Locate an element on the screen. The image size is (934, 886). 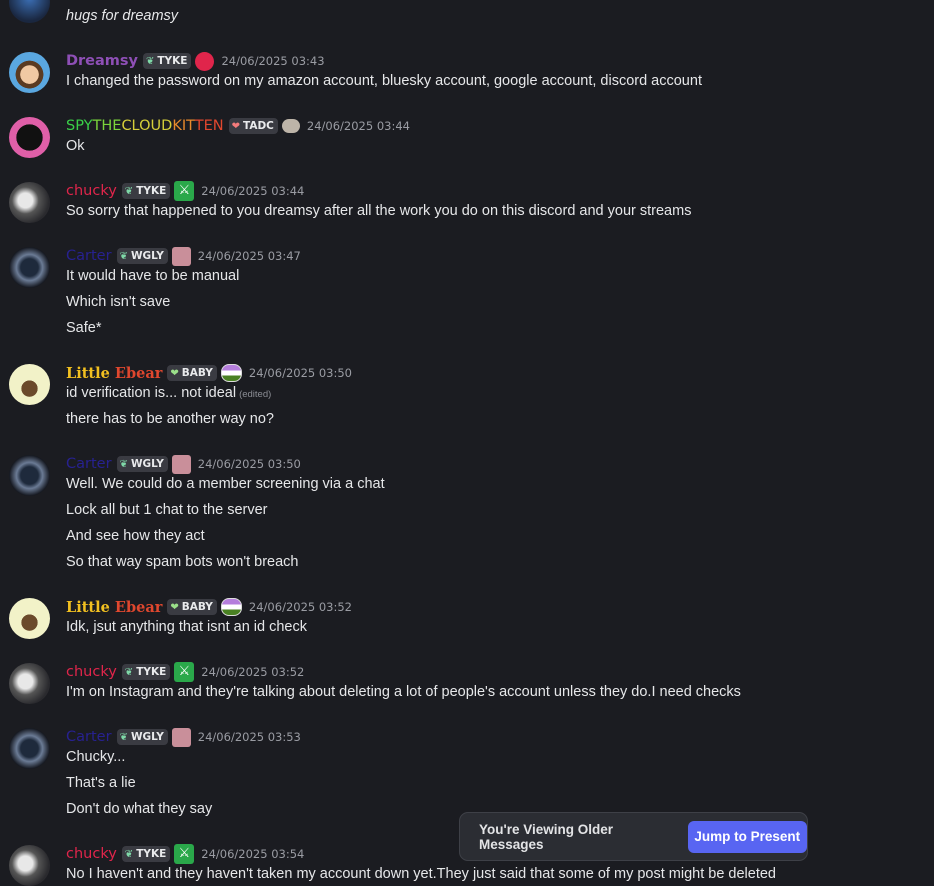
jump-to-present-button: Jump to Present is located at coordinates (747, 836).